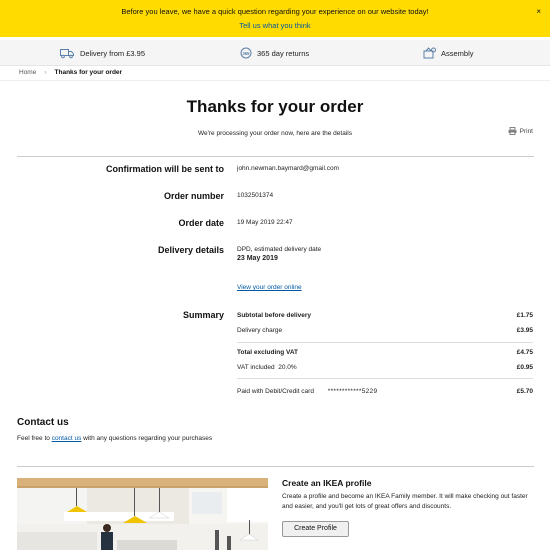 The image size is (550, 550). Describe the element at coordinates (385, 330) in the screenshot. I see `summary-delivery-row: Delivery charge £3.95` at that location.